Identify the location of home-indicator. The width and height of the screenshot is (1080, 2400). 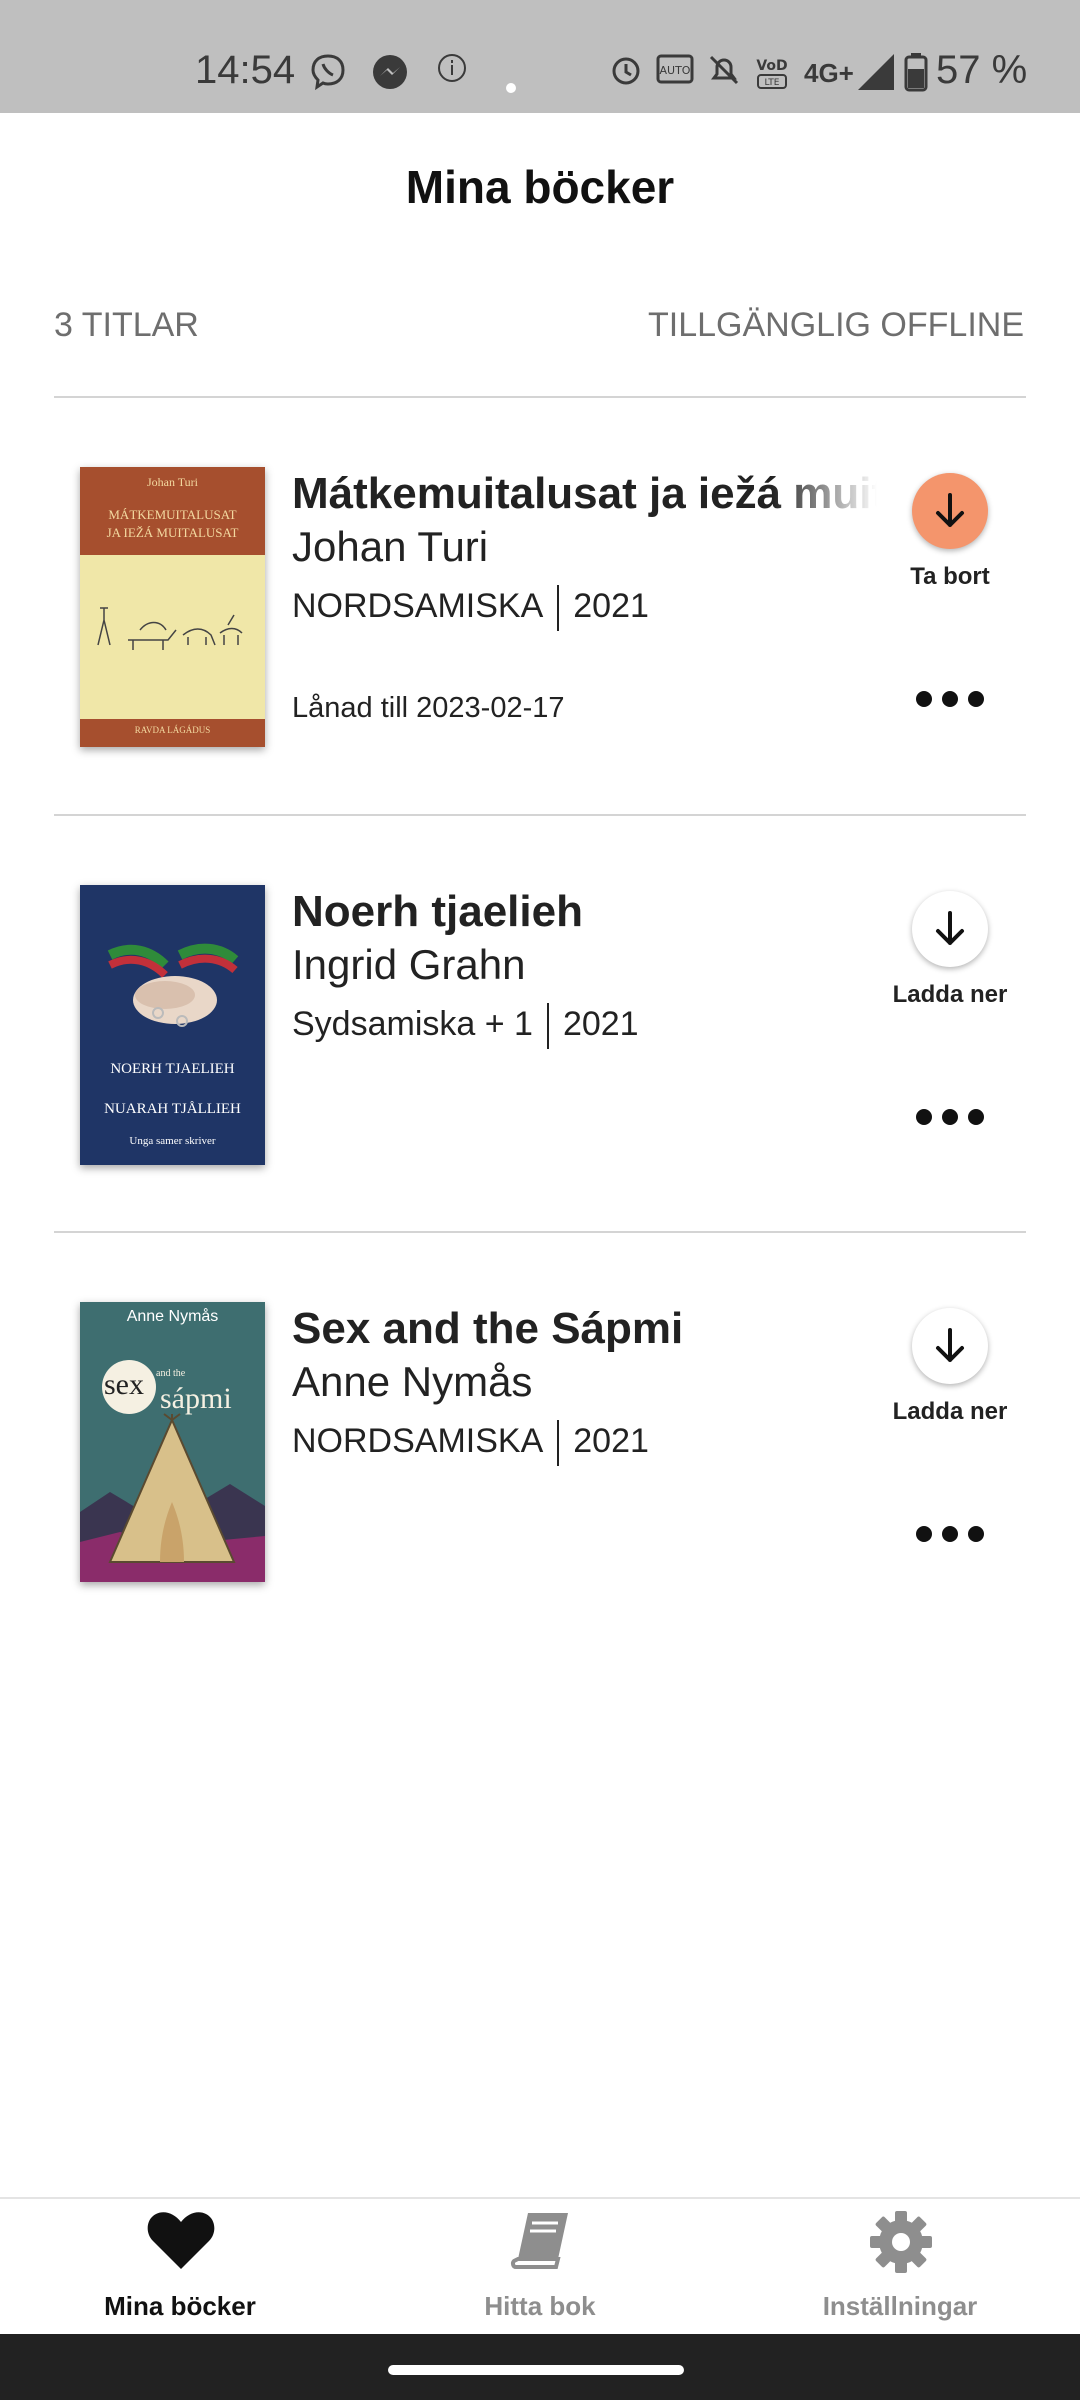
(536, 2370).